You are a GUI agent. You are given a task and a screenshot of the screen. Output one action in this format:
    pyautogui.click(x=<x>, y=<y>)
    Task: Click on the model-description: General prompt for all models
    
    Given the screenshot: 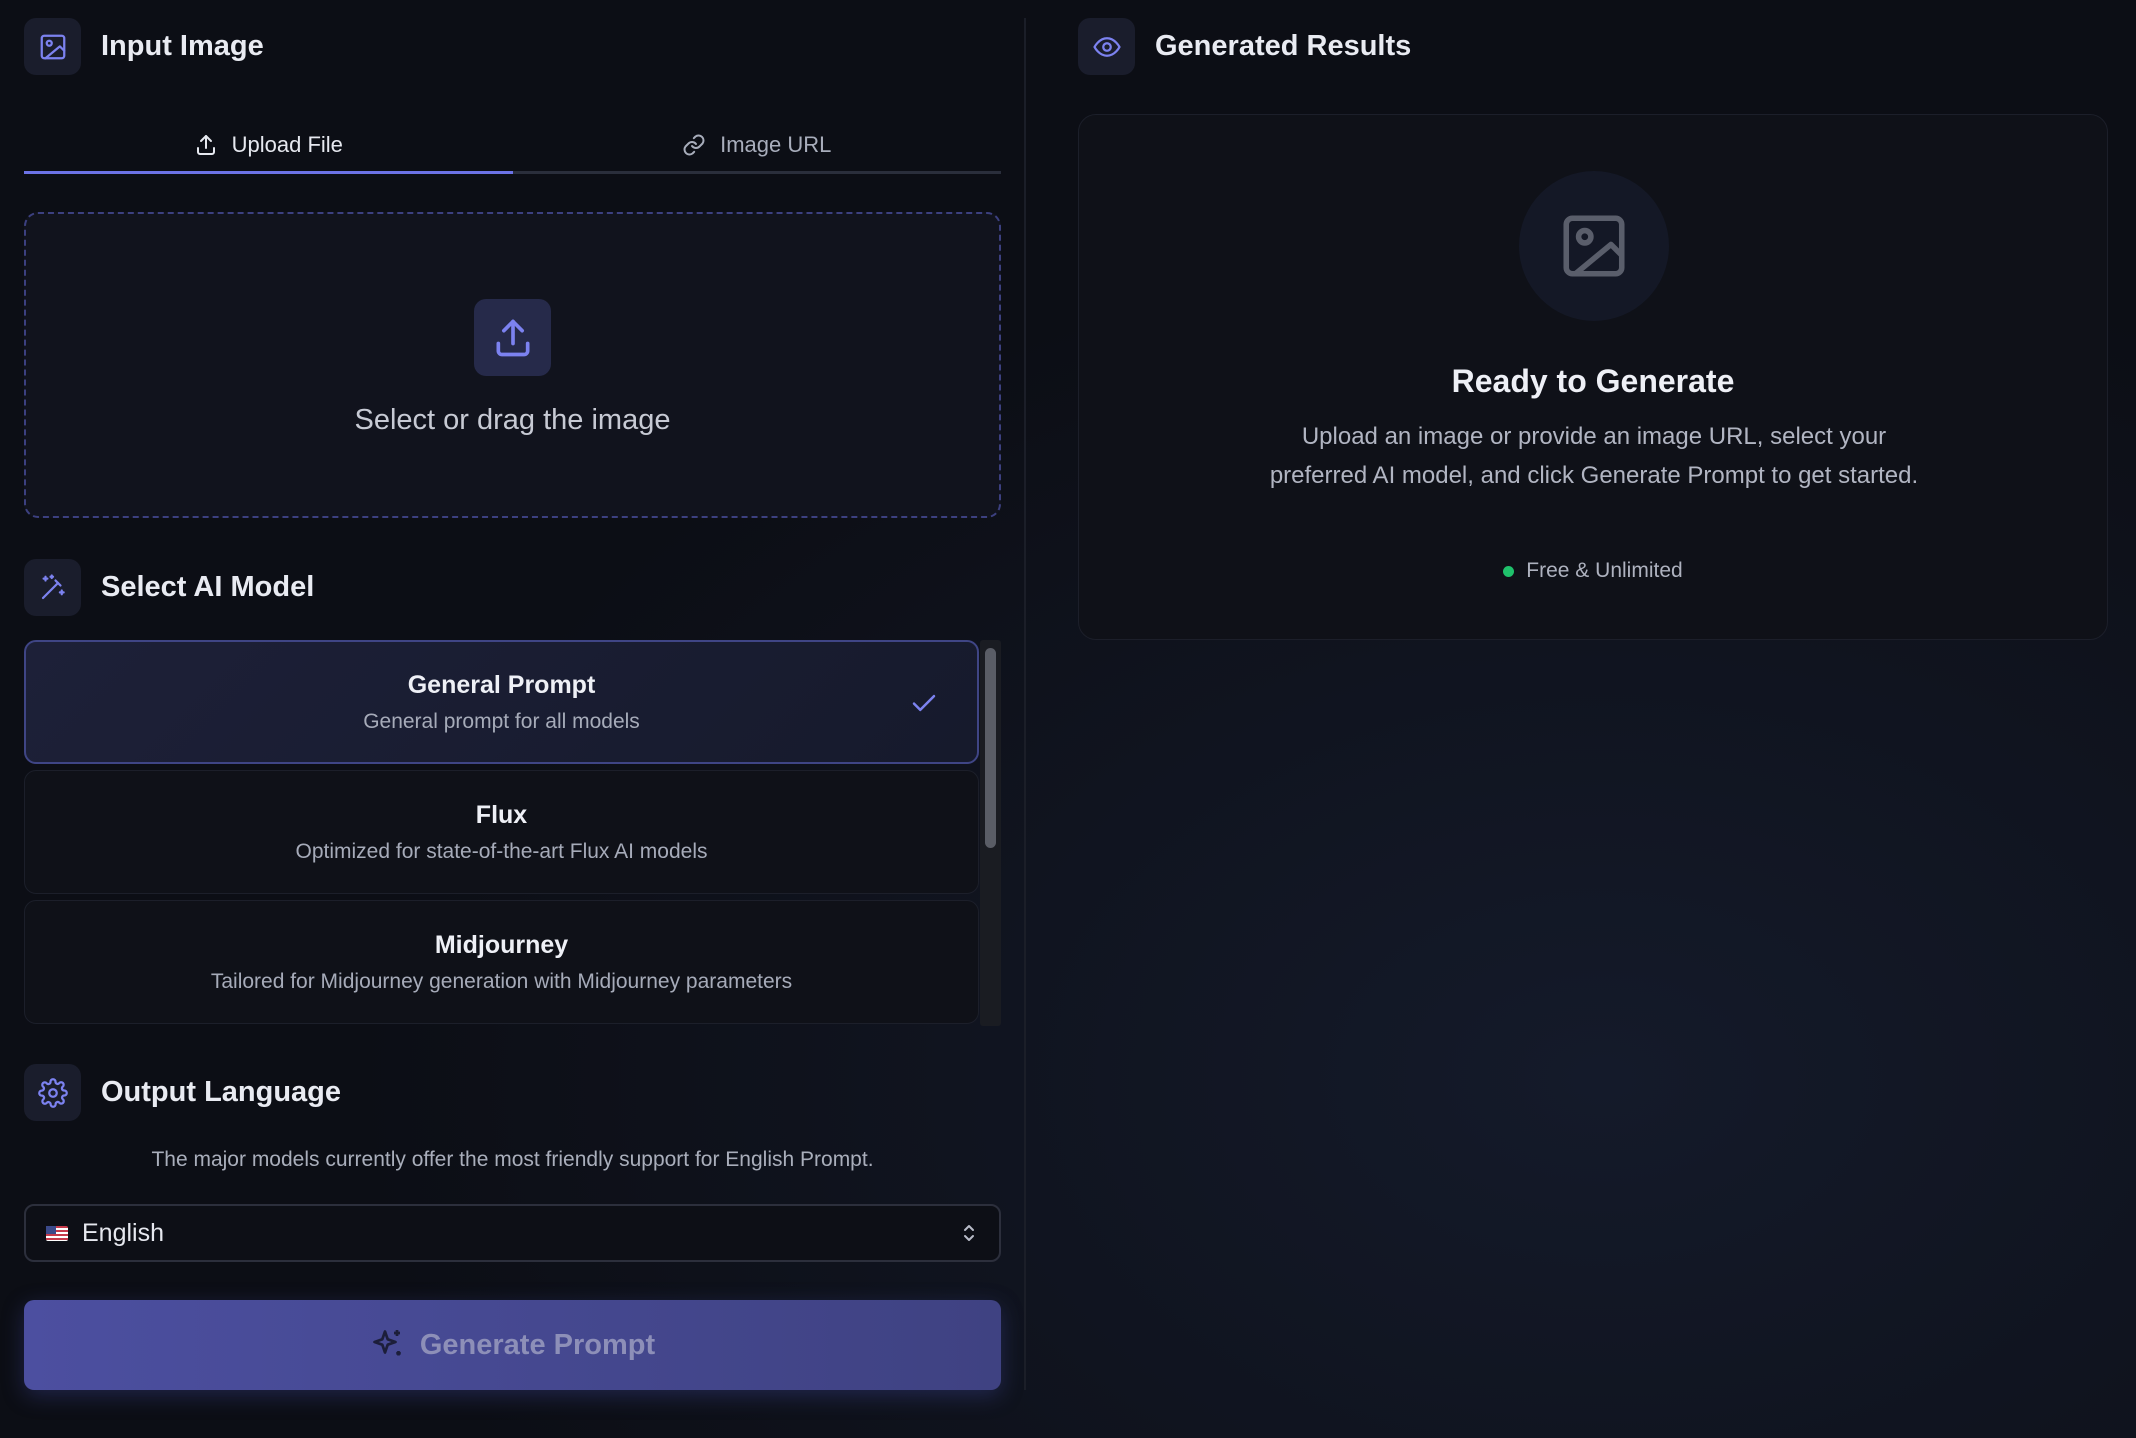 What is the action you would take?
    pyautogui.click(x=501, y=721)
    